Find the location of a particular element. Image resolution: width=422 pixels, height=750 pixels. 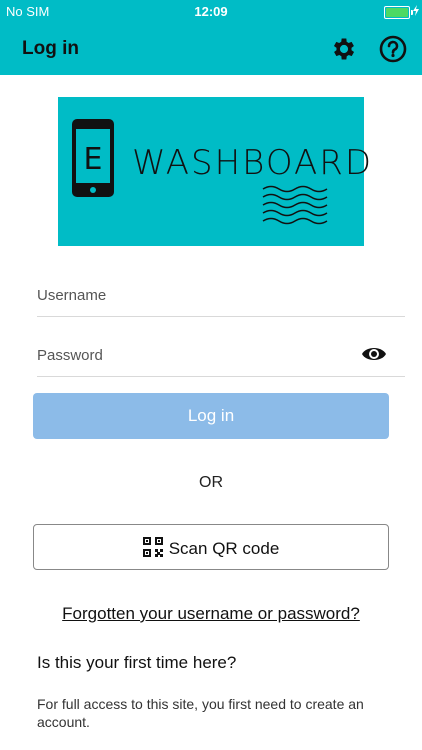

password-field is located at coordinates (221, 356).